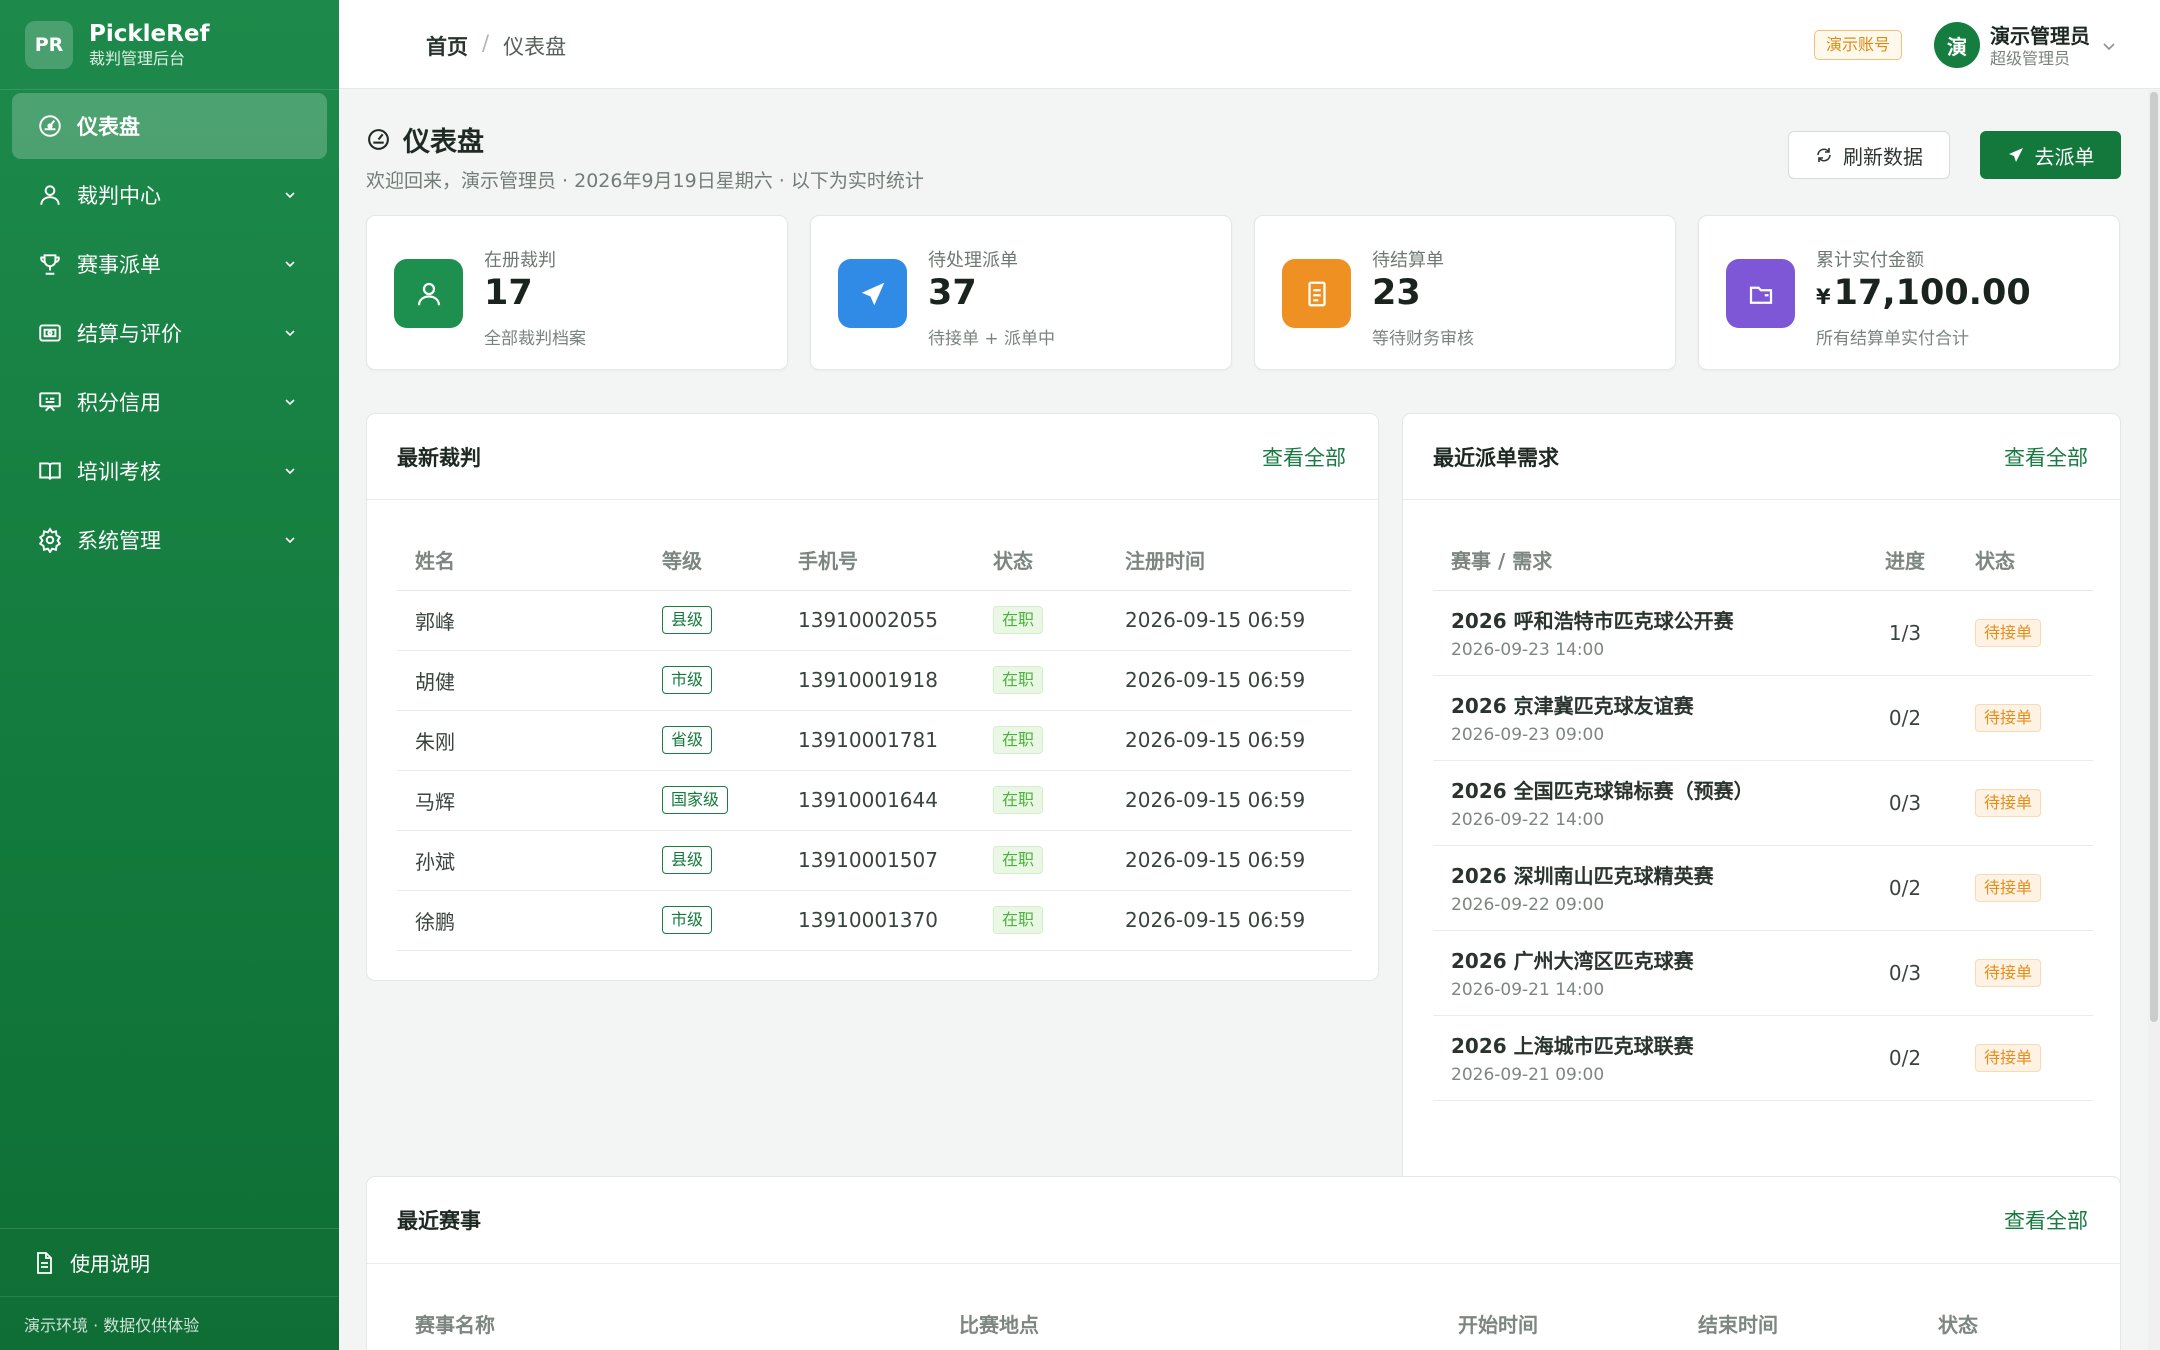  Describe the element at coordinates (447, 46) in the screenshot. I see `breadcrumb-home: 首页` at that location.